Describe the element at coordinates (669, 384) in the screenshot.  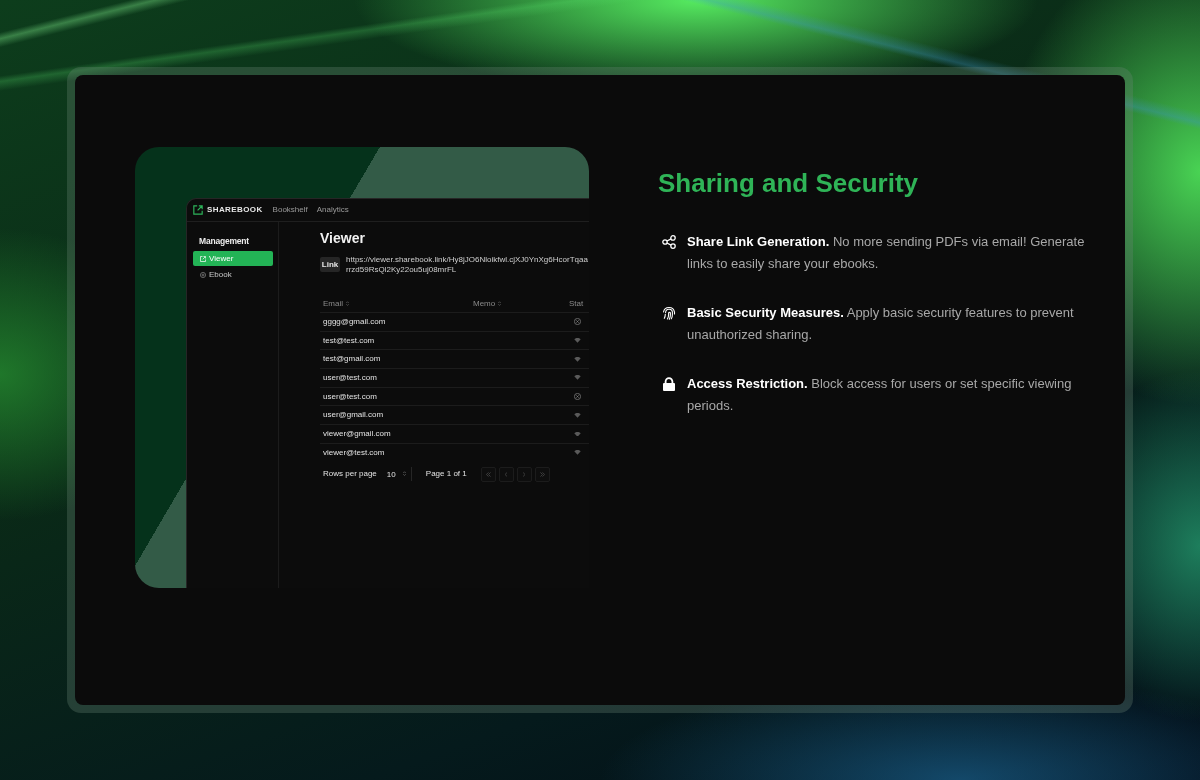
I see `lock-icon` at that location.